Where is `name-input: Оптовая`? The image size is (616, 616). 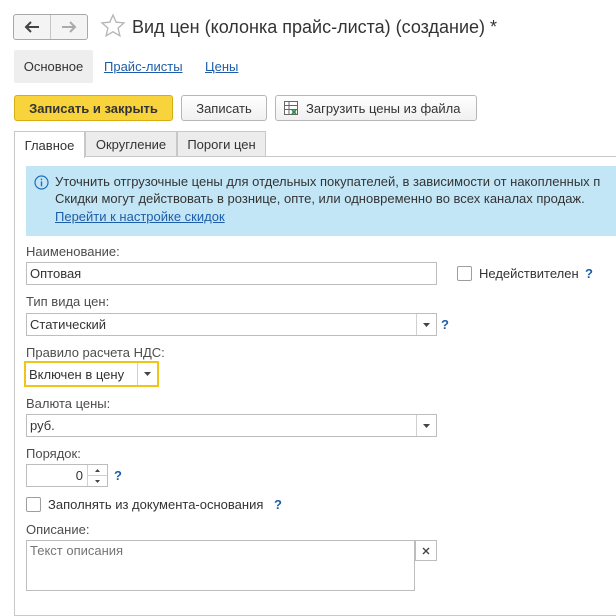
name-input: Оптовая is located at coordinates (231, 273).